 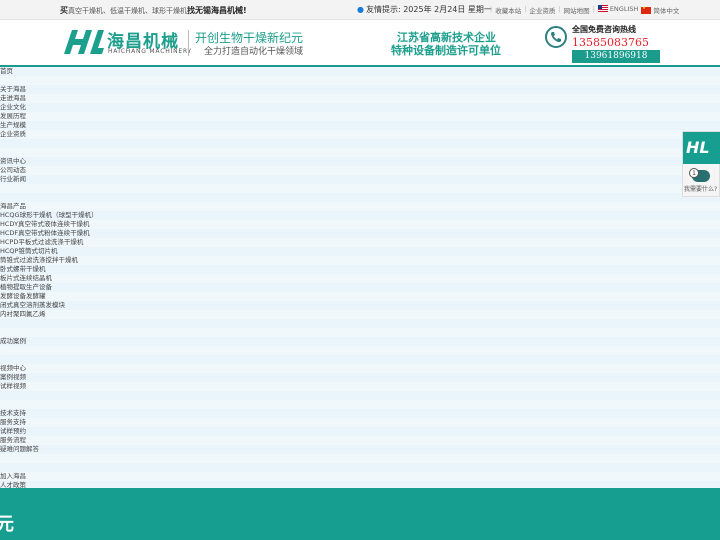 What do you see at coordinates (360, 98) in the screenshot?
I see `nav-item: 走进海昌` at bounding box center [360, 98].